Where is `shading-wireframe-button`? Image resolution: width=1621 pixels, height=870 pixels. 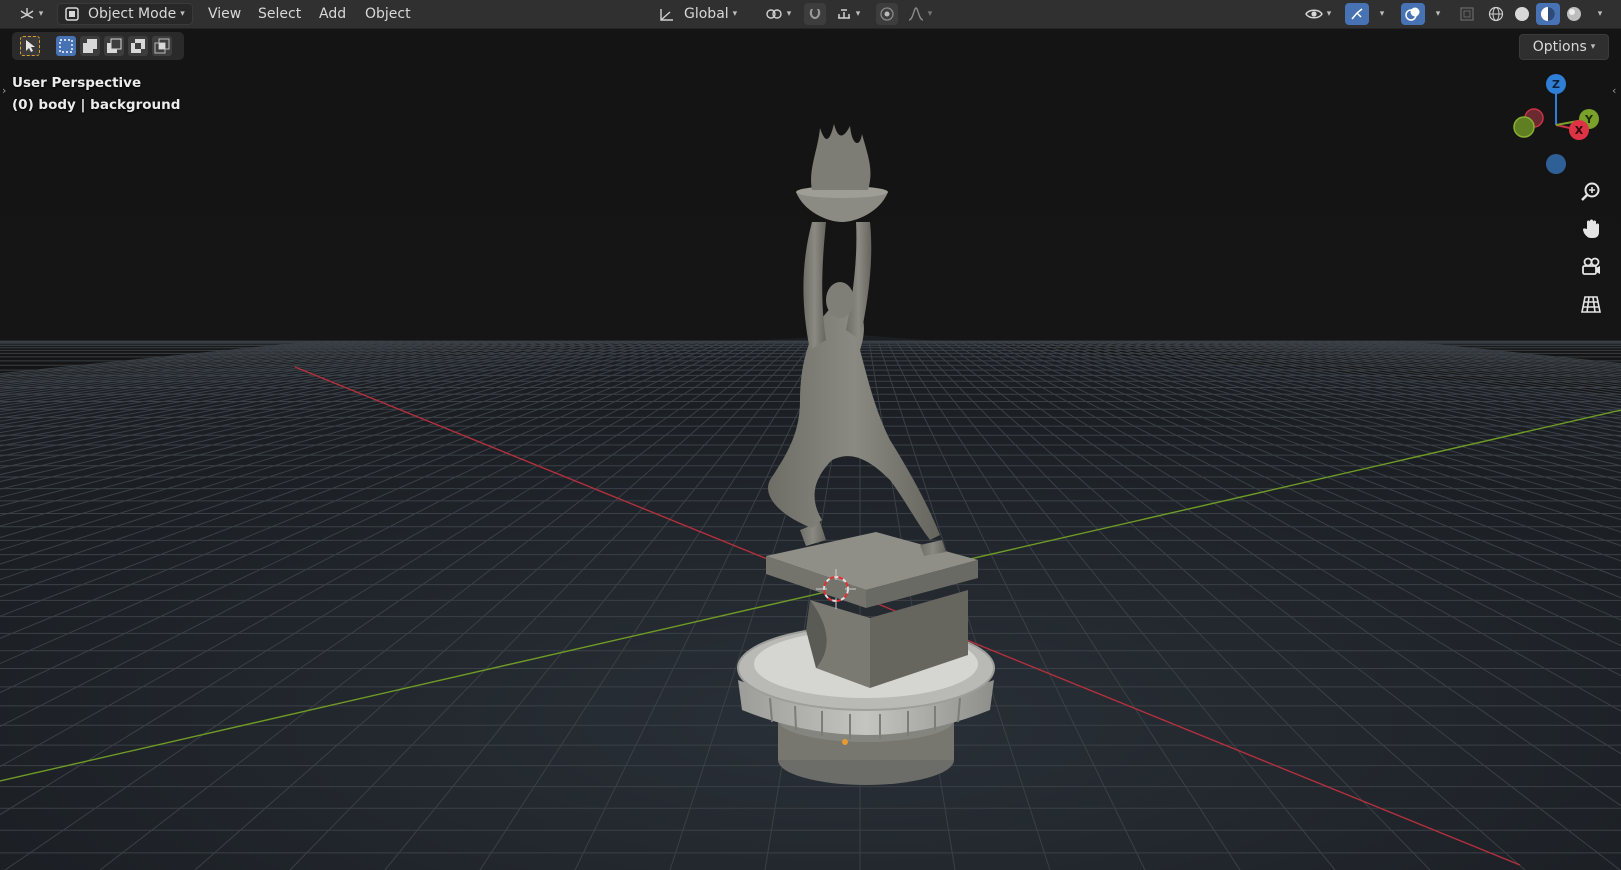
shading-wireframe-button is located at coordinates (1496, 14).